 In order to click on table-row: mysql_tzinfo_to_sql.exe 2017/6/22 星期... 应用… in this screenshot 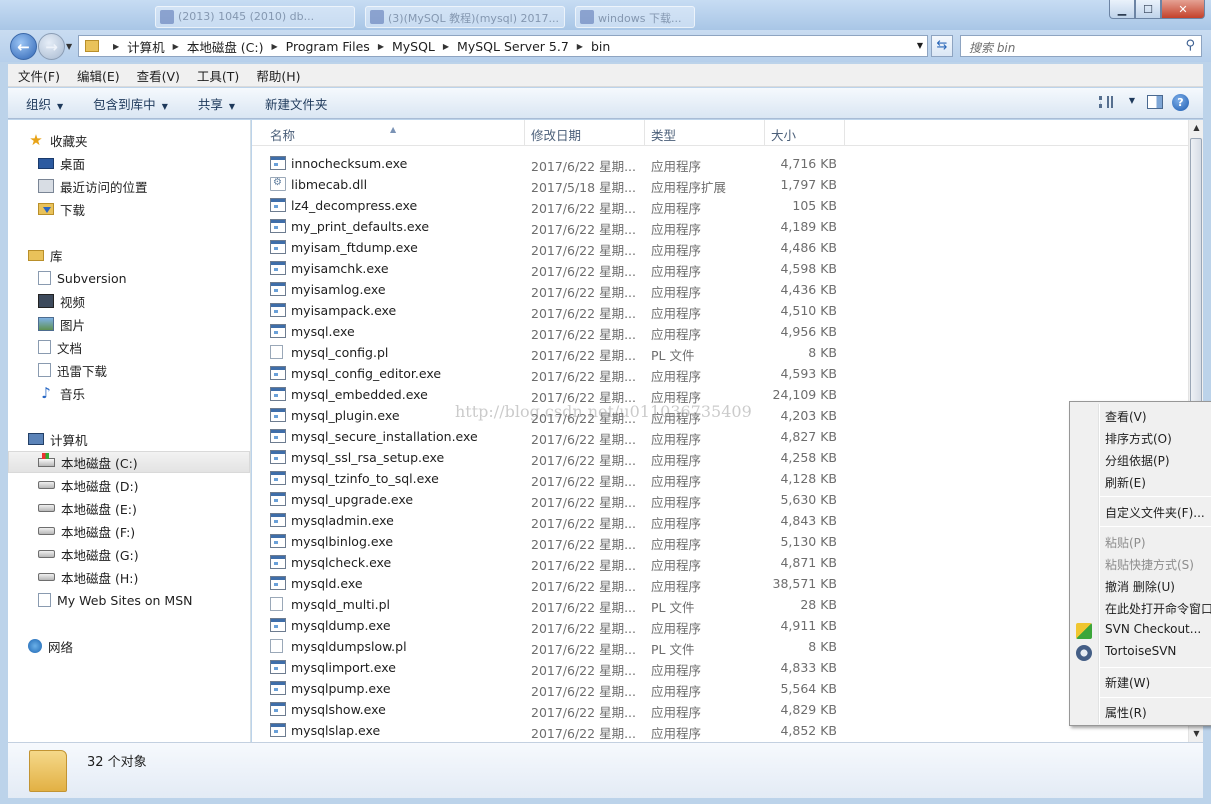, I will do `click(560, 478)`.